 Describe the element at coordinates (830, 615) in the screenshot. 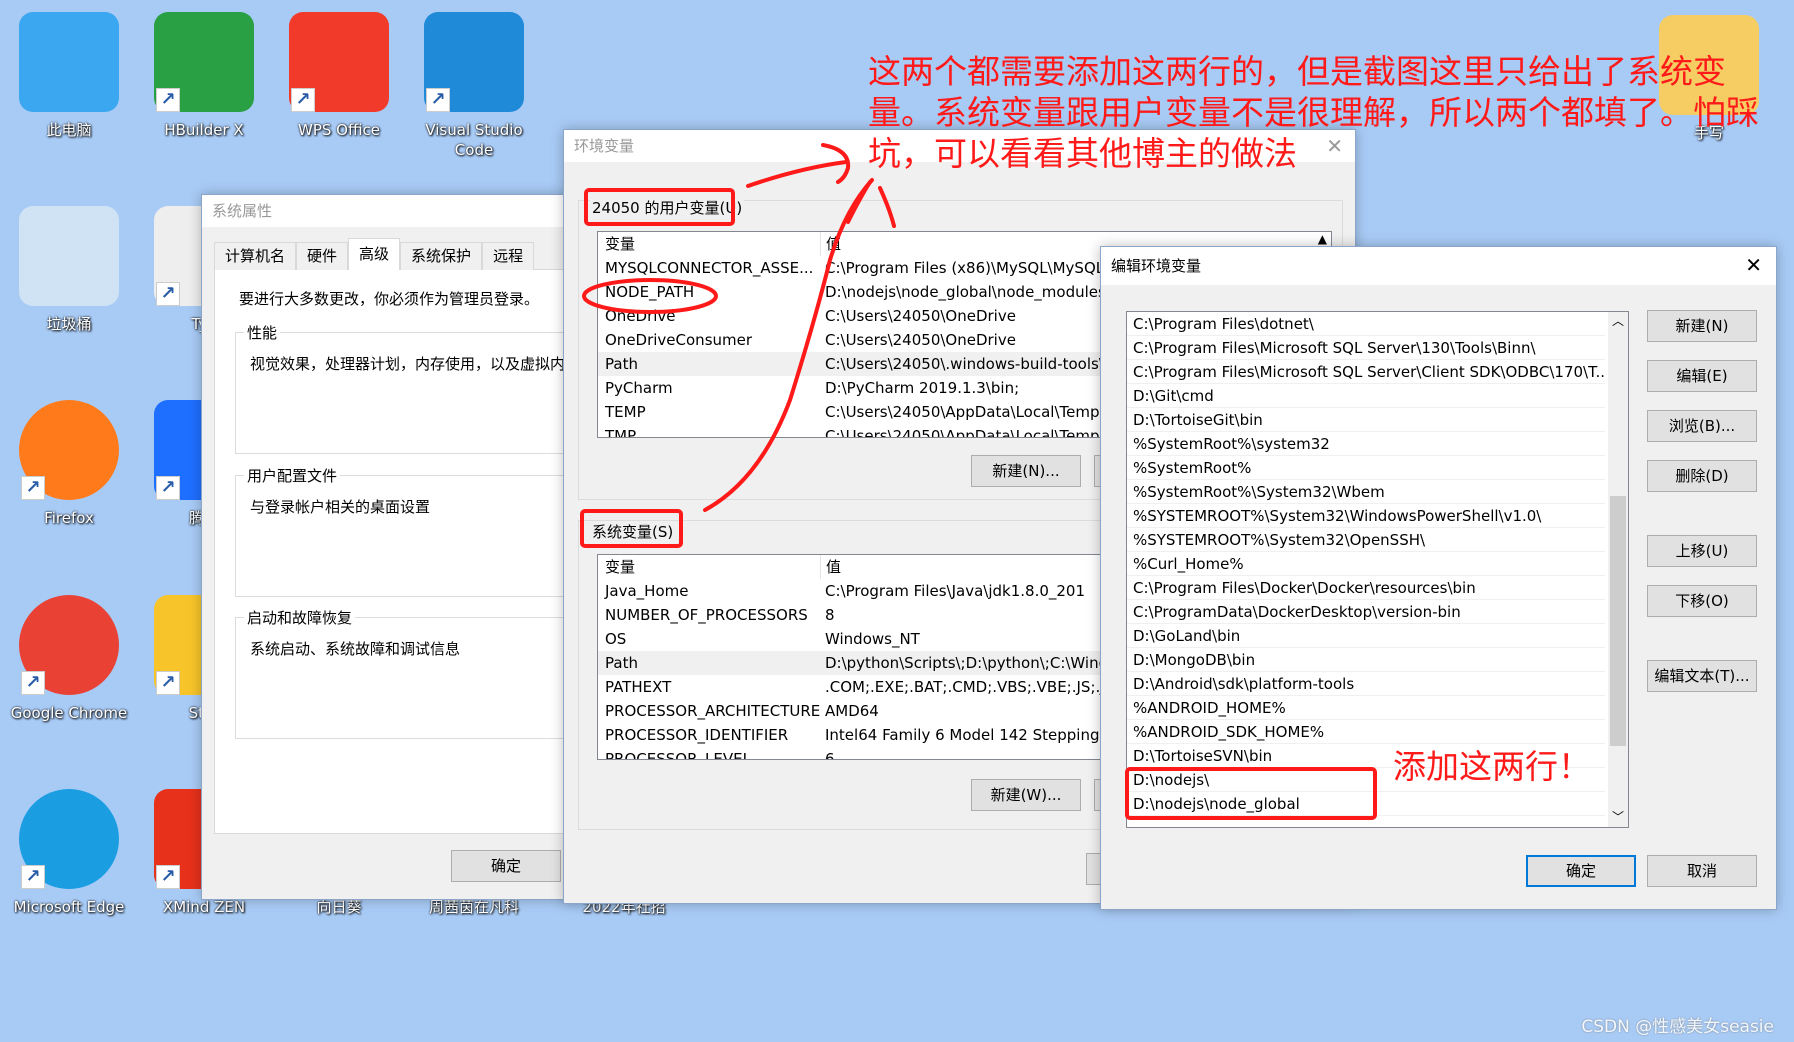

I see `var-value: 8` at that location.